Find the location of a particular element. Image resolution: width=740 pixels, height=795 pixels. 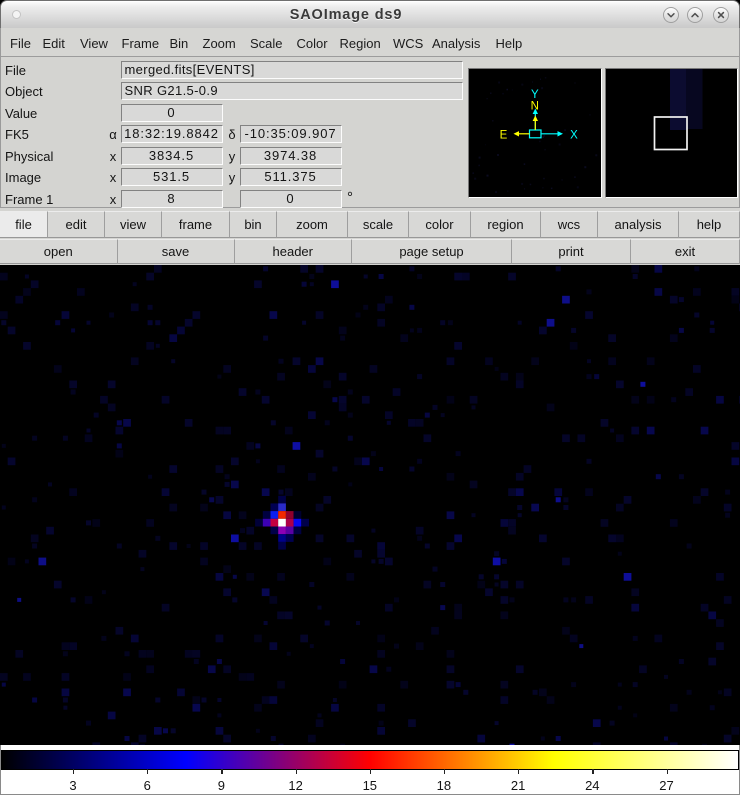

svg-text: N is located at coordinates (535, 107).